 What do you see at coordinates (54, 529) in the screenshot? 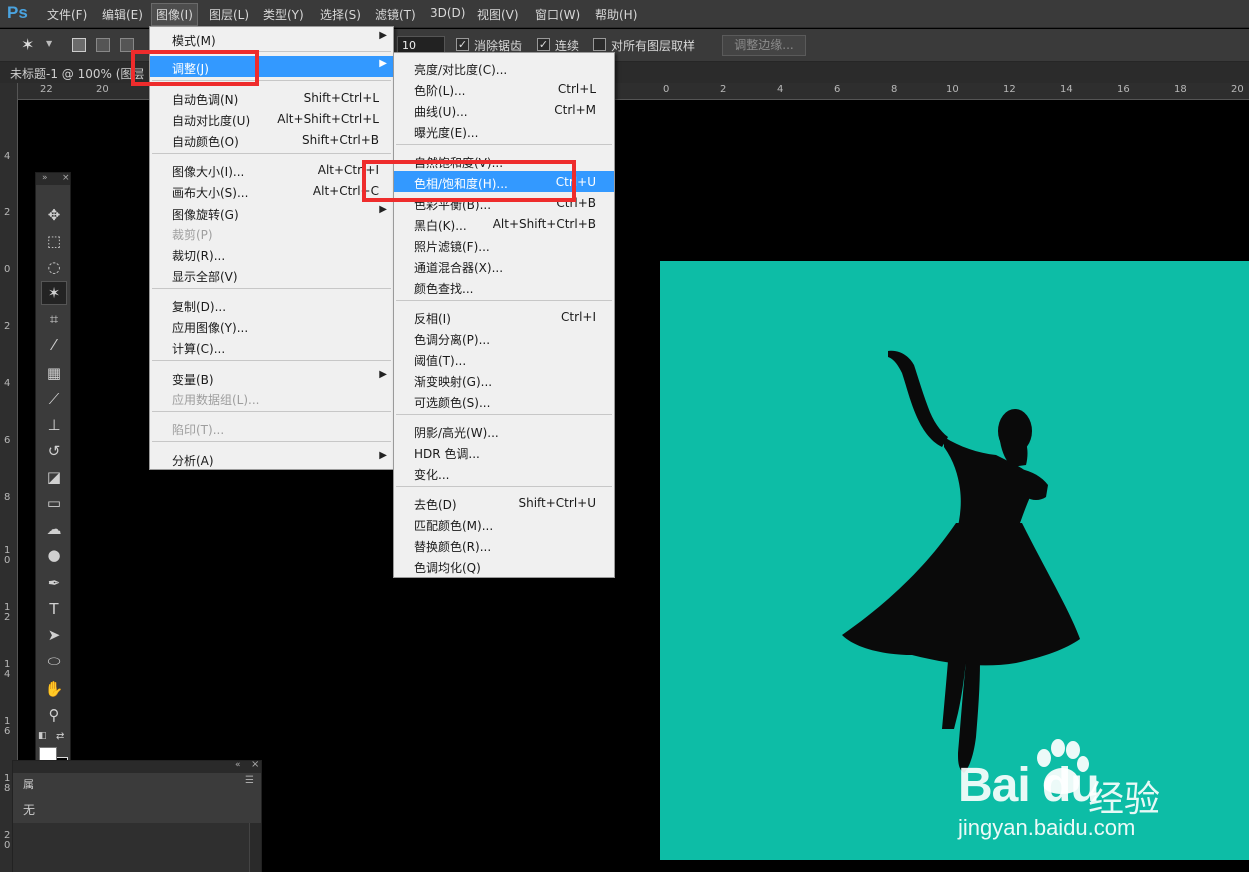
I see `blur-tool-icon: ☁` at bounding box center [54, 529].